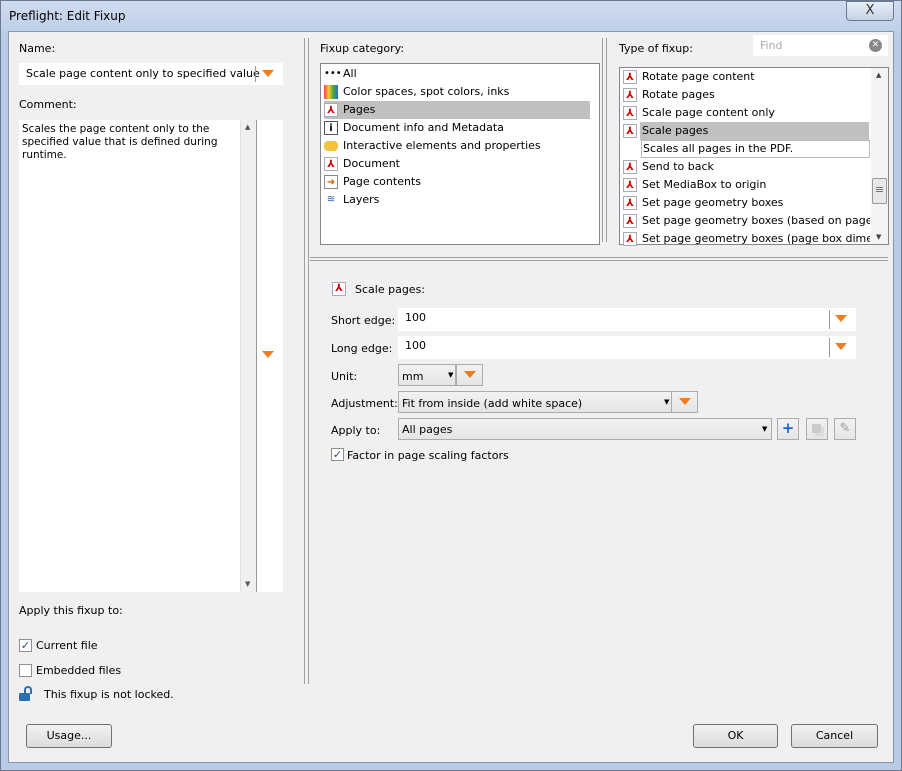  What do you see at coordinates (771, 45) in the screenshot?
I see `find-placeholder: Find` at bounding box center [771, 45].